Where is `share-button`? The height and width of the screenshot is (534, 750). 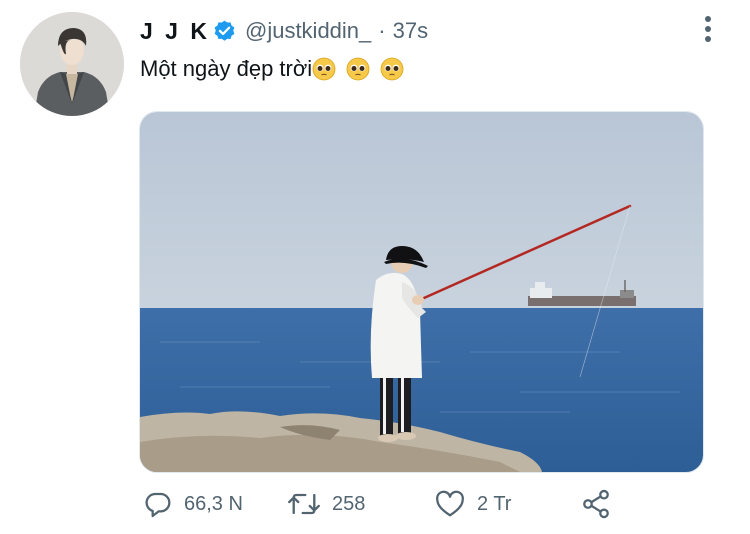
share-button is located at coordinates (596, 504).